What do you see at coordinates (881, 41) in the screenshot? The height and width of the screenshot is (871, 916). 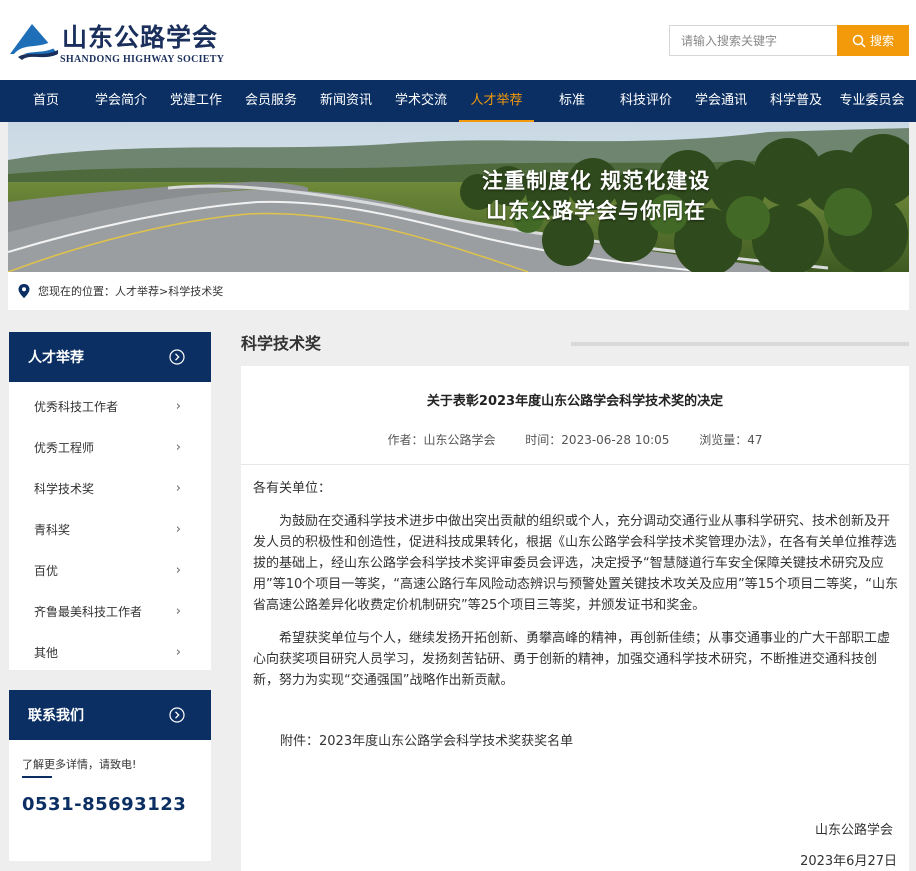 I see `search-button-label: 搜索` at bounding box center [881, 41].